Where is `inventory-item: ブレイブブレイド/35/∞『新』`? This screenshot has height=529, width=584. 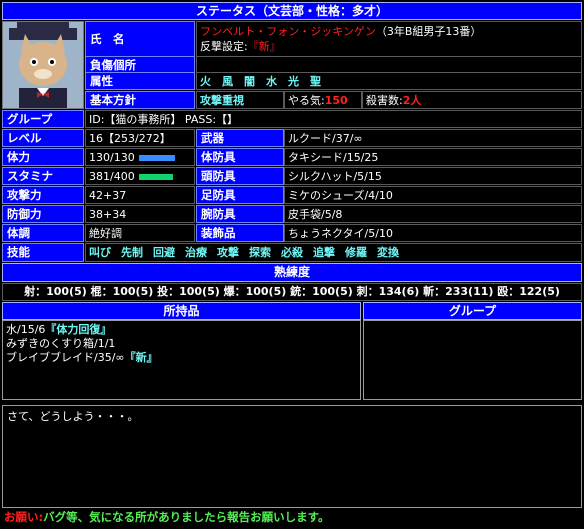 inventory-item: ブレイブブレイド/35/∞『新』 is located at coordinates (181, 358).